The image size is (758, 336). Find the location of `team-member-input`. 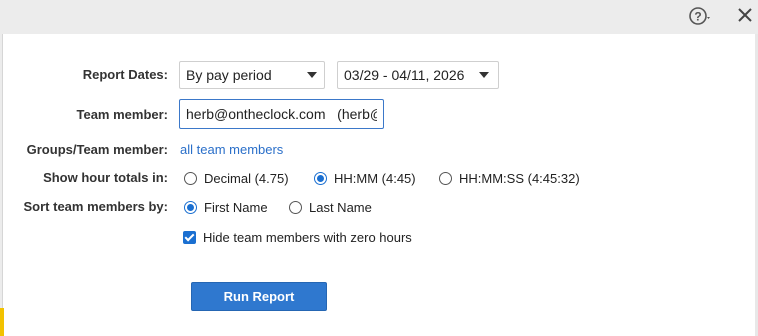

team-member-input is located at coordinates (281, 114).